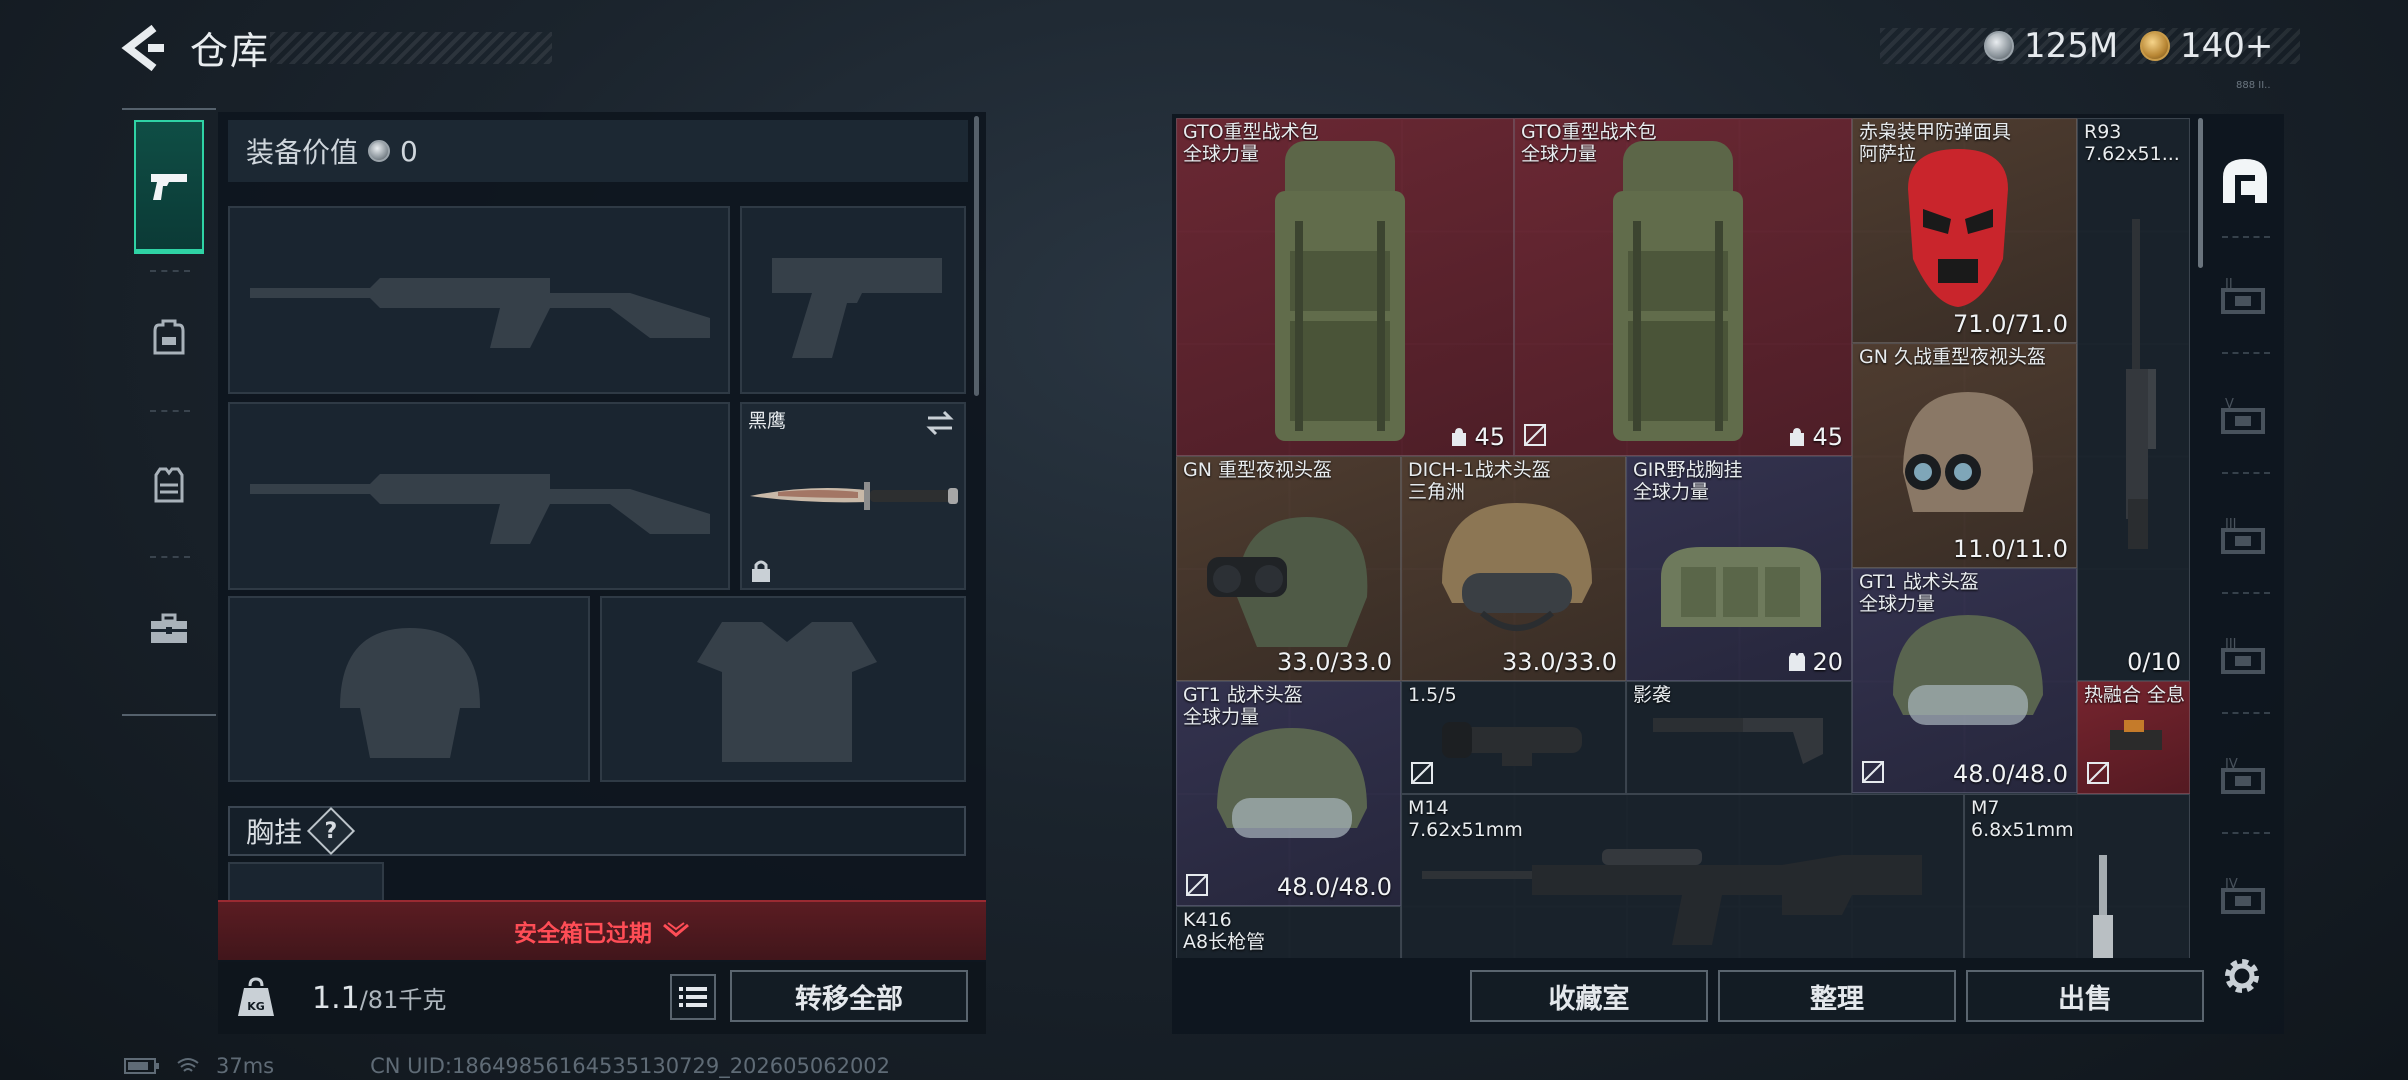 The height and width of the screenshot is (1080, 2408). What do you see at coordinates (853, 496) in the screenshot?
I see `melee-slot: 黑鹰` at bounding box center [853, 496].